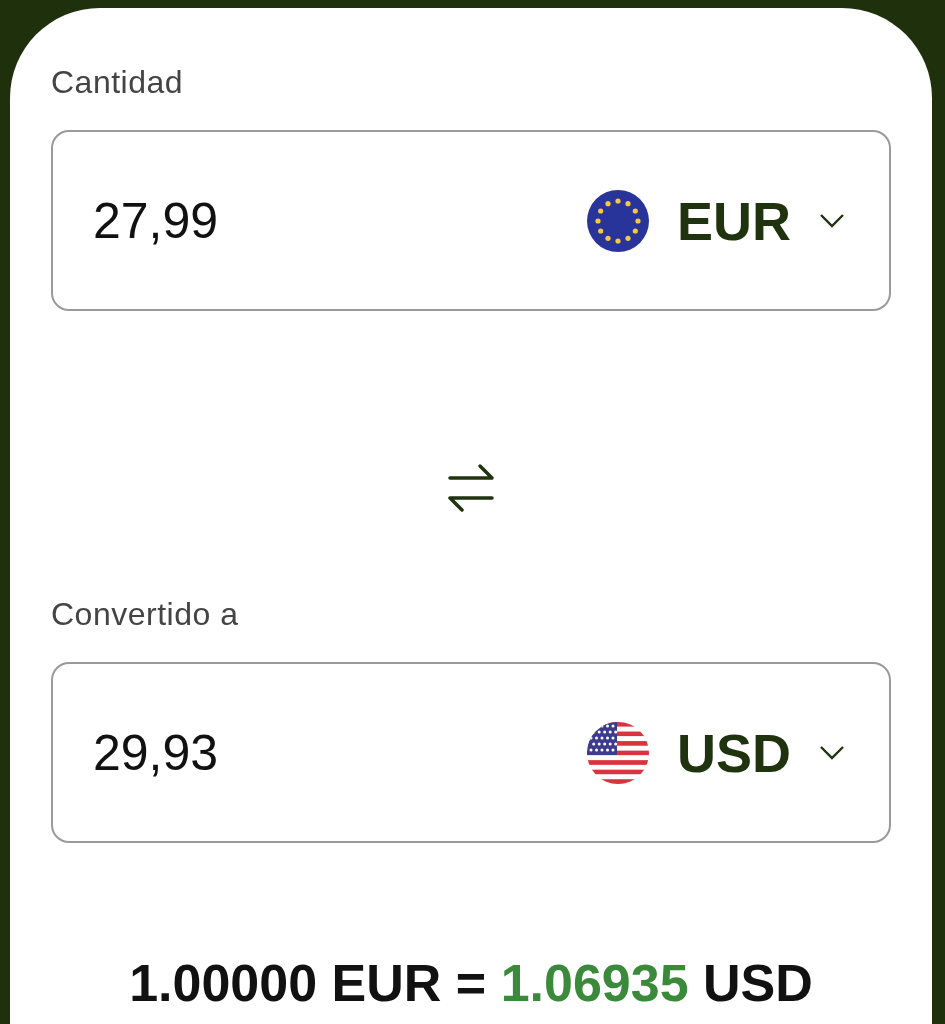 Image resolution: width=945 pixels, height=1024 pixels. Describe the element at coordinates (145, 614) in the screenshot. I see `field-label: Convertido a` at that location.